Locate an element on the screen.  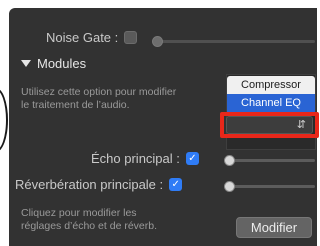
noise-gate-row: Noise Gate : is located at coordinates (92, 37).